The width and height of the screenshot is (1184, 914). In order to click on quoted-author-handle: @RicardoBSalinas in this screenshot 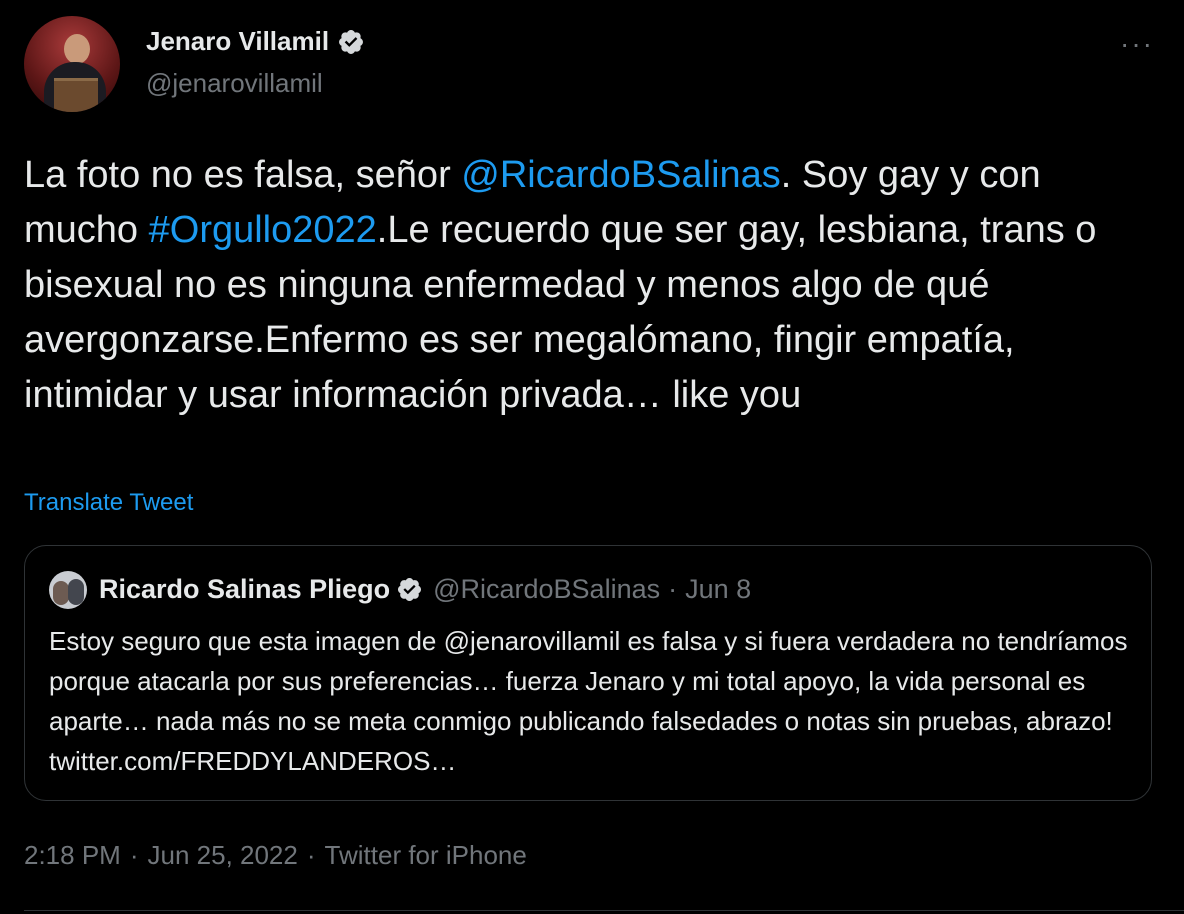, I will do `click(546, 589)`.